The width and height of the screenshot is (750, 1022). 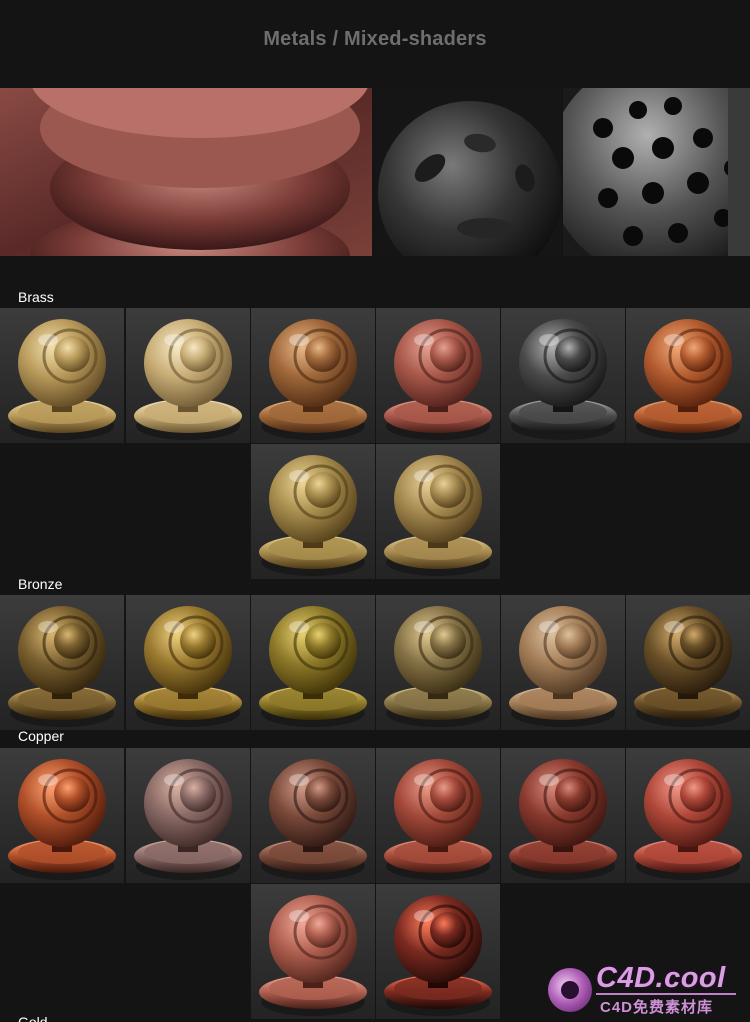 What do you see at coordinates (36, 297) in the screenshot?
I see `section-label-brass: Brass` at bounding box center [36, 297].